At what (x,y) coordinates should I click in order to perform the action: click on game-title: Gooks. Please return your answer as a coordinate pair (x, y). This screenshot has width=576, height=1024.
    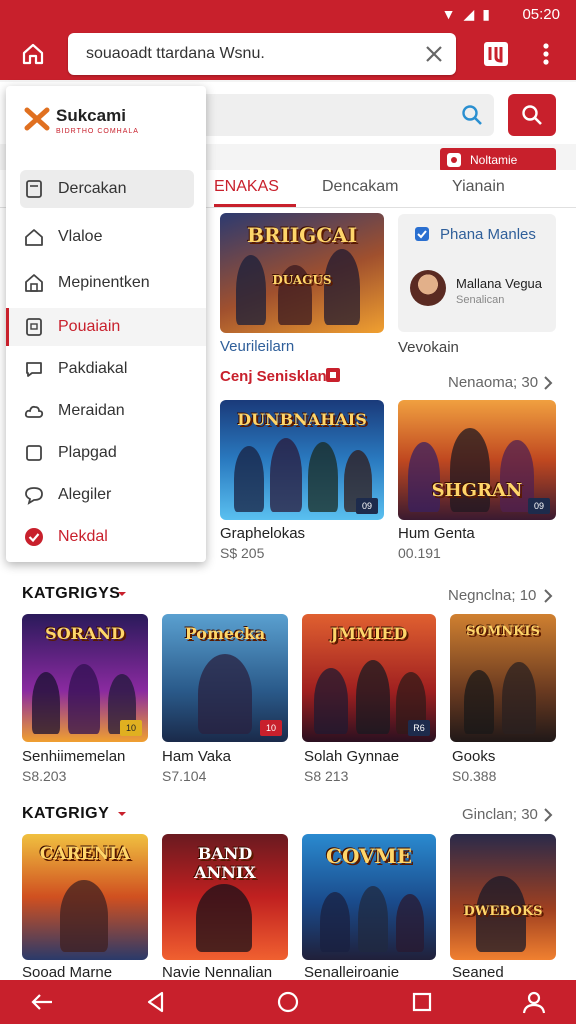
    Looking at the image, I should click on (473, 756).